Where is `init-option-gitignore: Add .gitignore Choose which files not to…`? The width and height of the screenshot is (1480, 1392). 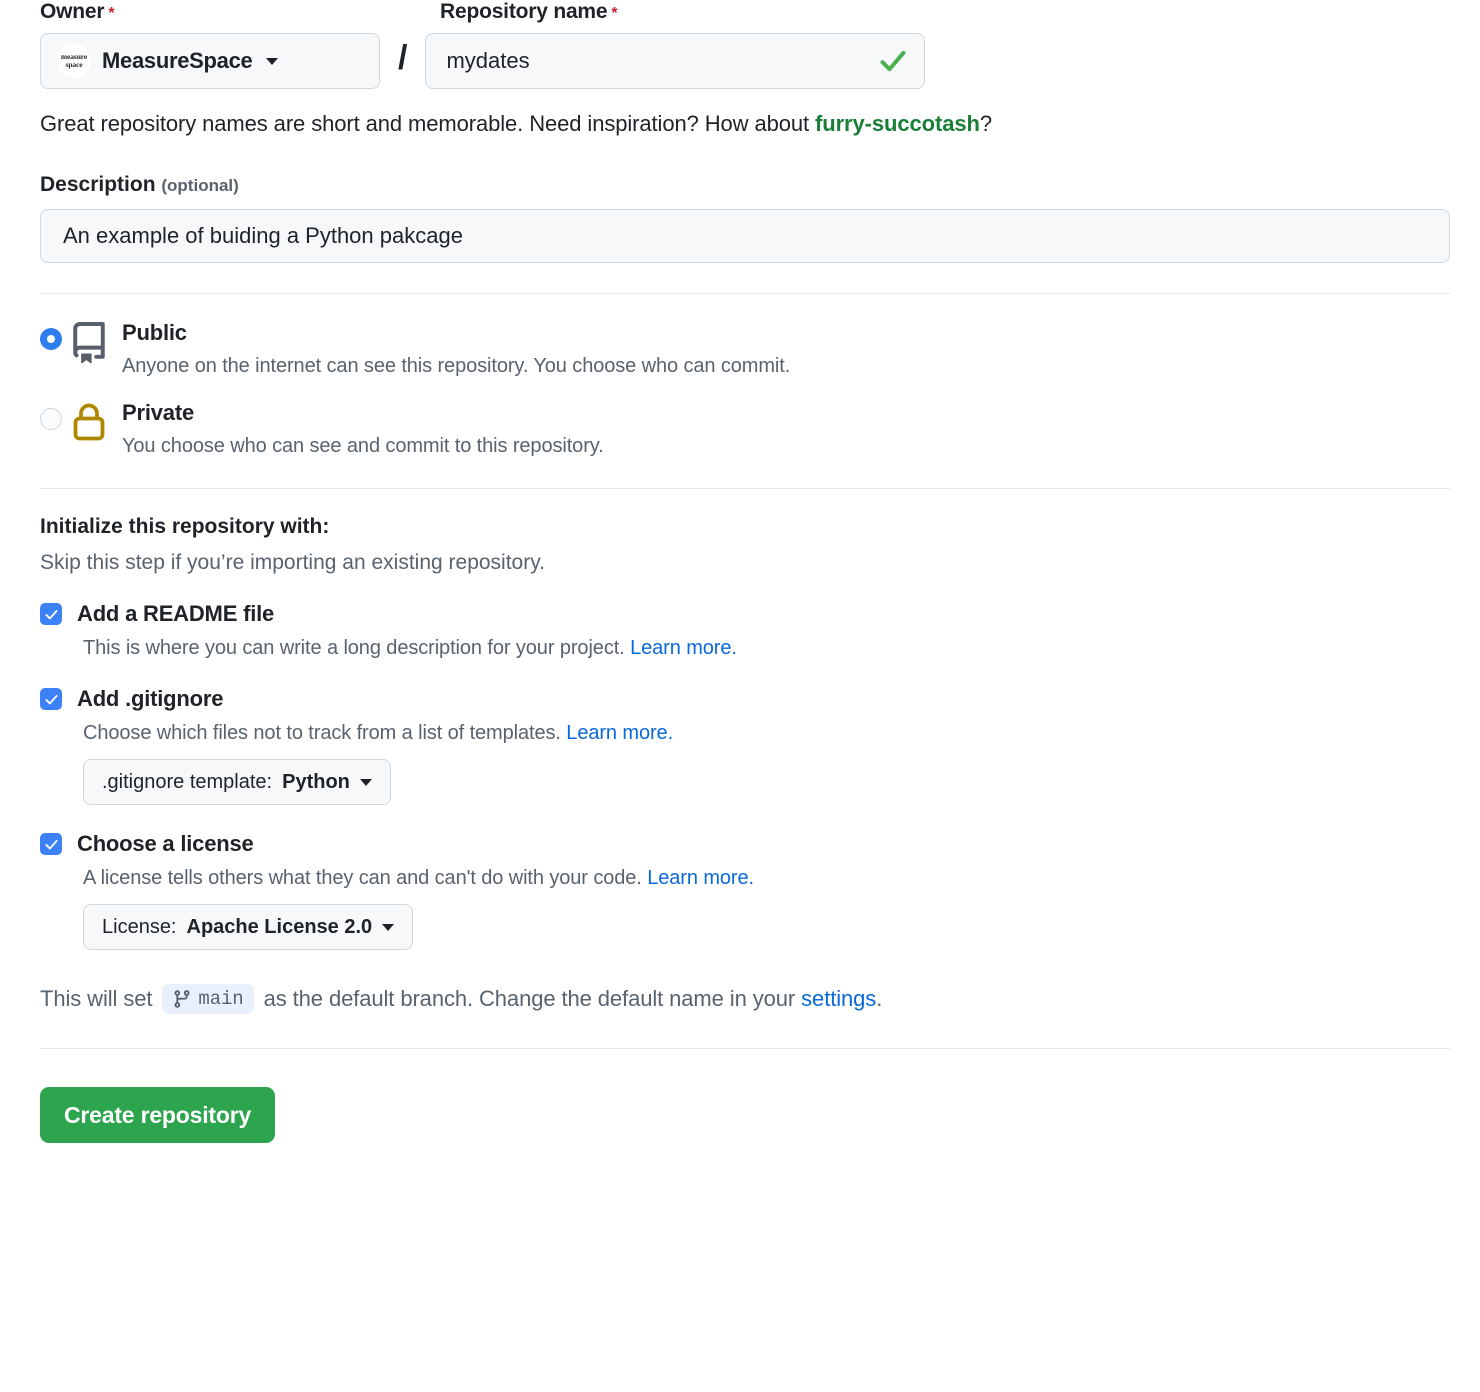 init-option-gitignore: Add .gitignore Choose which files not to… is located at coordinates (740, 745).